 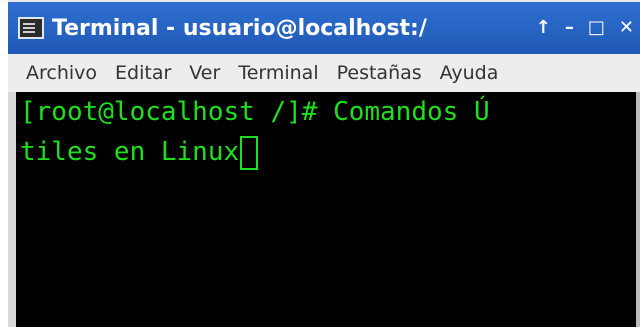 What do you see at coordinates (61, 73) in the screenshot?
I see `menu-archivo: Archivo` at bounding box center [61, 73].